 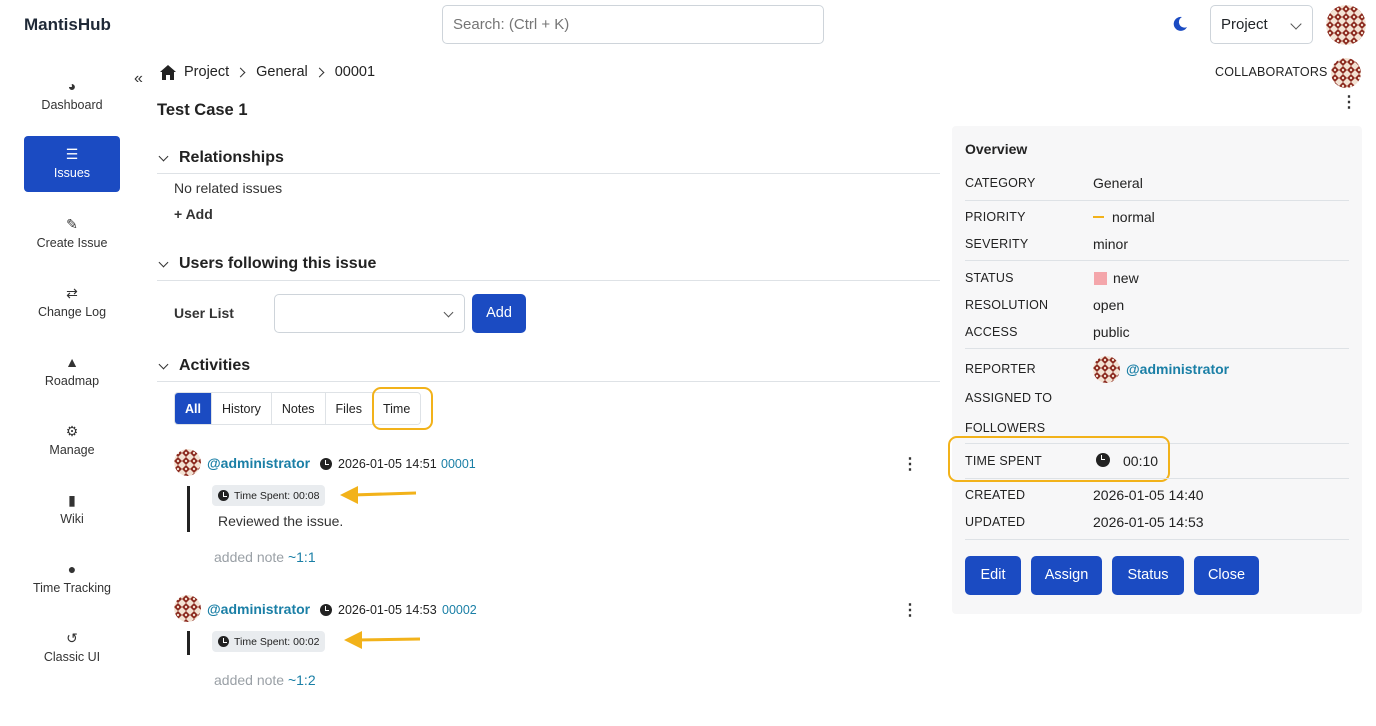 What do you see at coordinates (281, 521) in the screenshot?
I see `note-text: Reviewed the issue.` at bounding box center [281, 521].